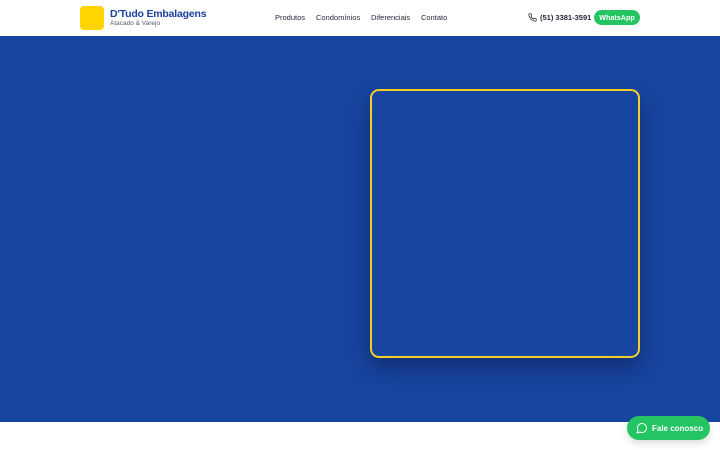 The height and width of the screenshot is (450, 720). Describe the element at coordinates (290, 17) in the screenshot. I see `nav-item-produtos: Produtos` at that location.